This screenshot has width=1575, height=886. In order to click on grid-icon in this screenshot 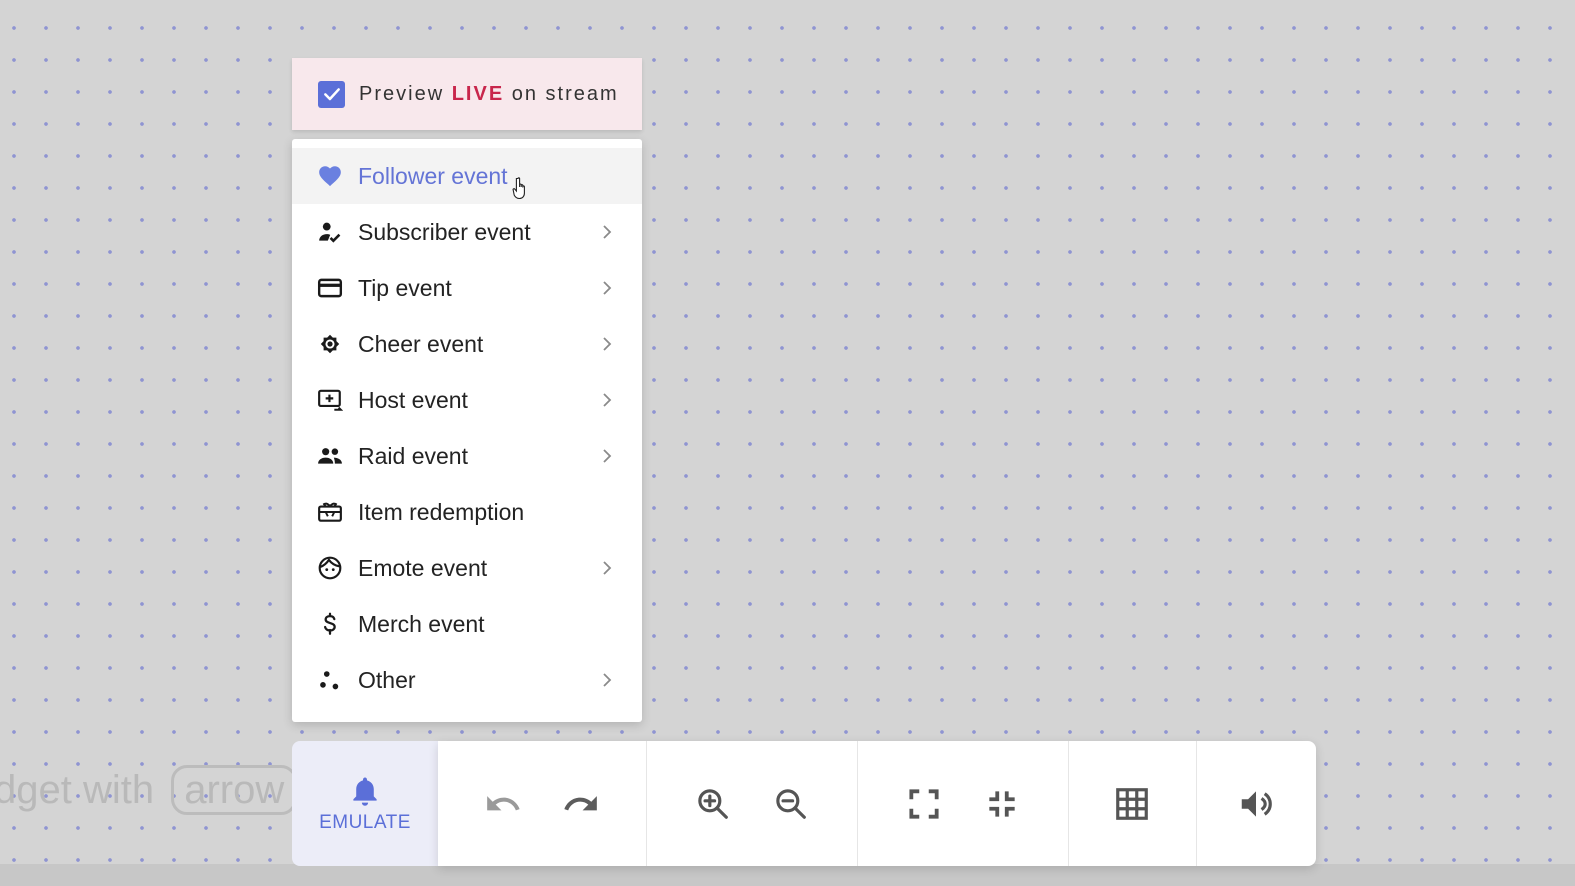, I will do `click(1132, 803)`.